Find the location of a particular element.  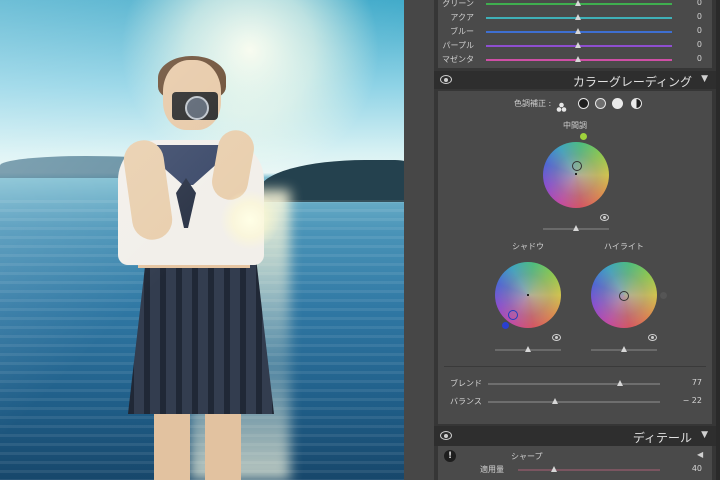

balance-slider: バランス − 22 is located at coordinates (575, 402).